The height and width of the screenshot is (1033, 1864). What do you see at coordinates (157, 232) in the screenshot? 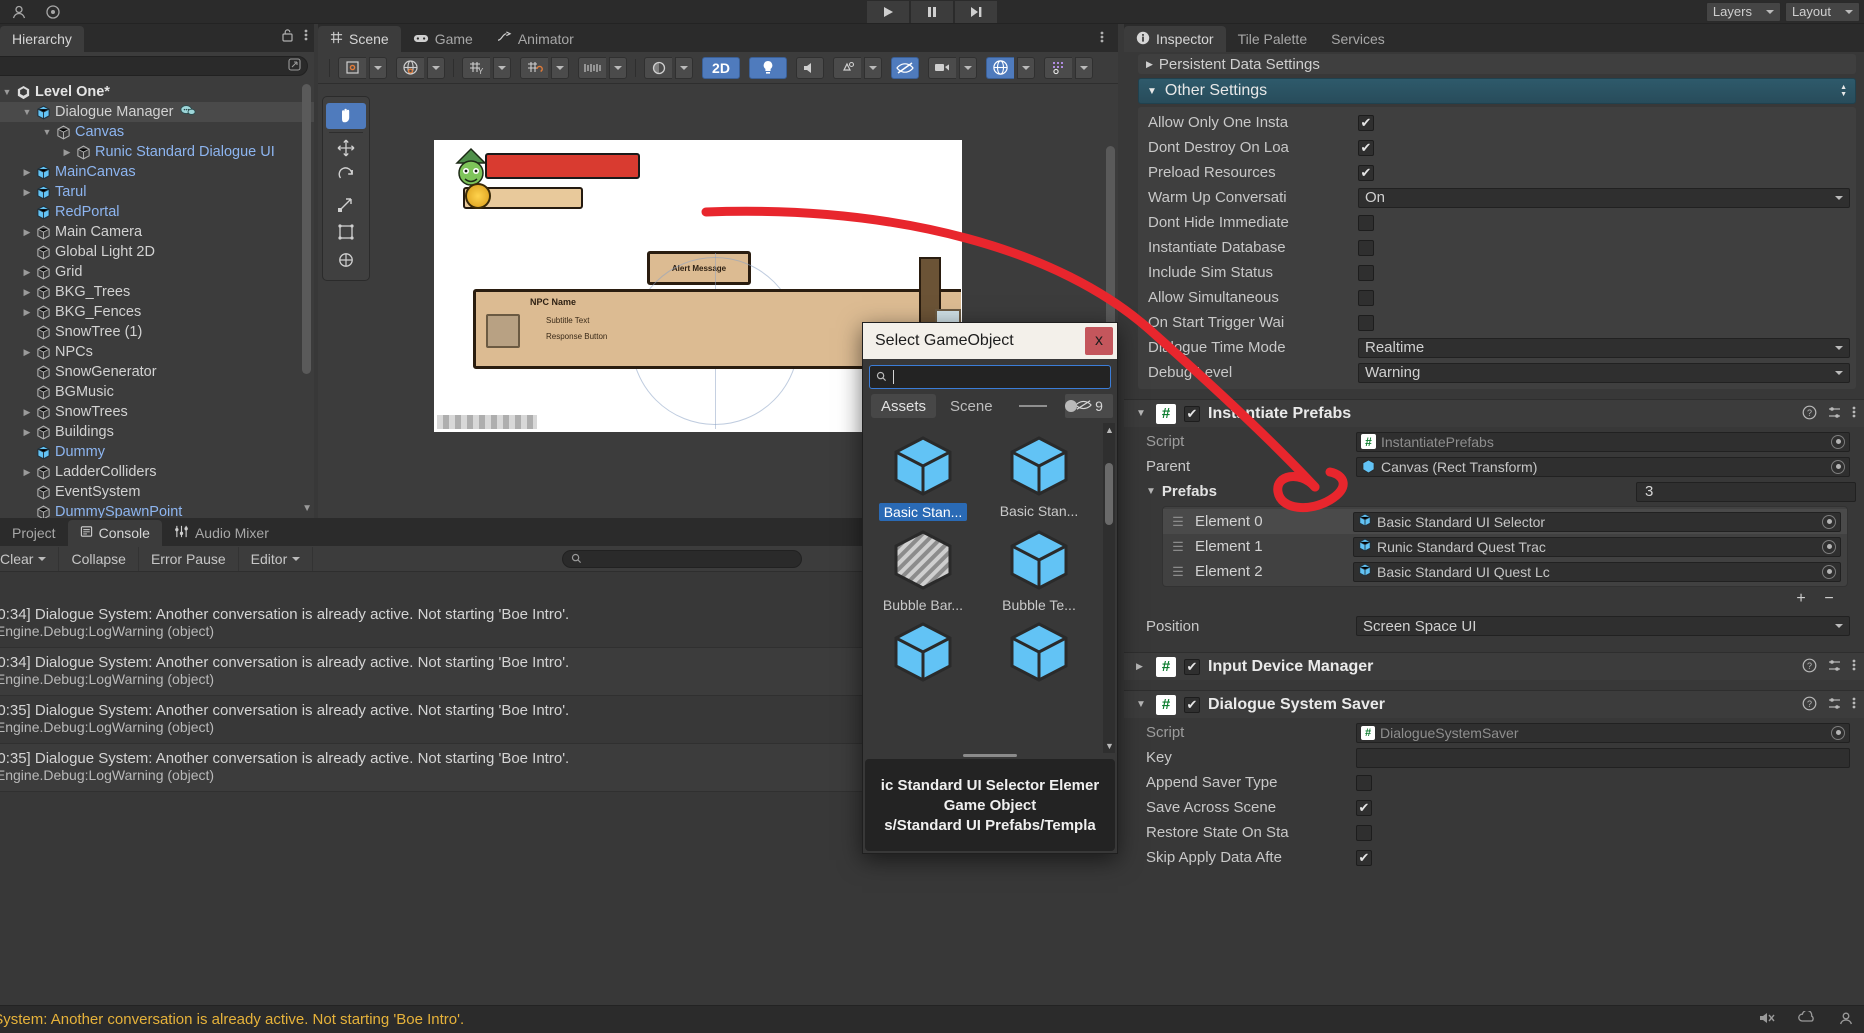
I see `hierarchy-item-main-camera: ▶ Main Camera` at bounding box center [157, 232].